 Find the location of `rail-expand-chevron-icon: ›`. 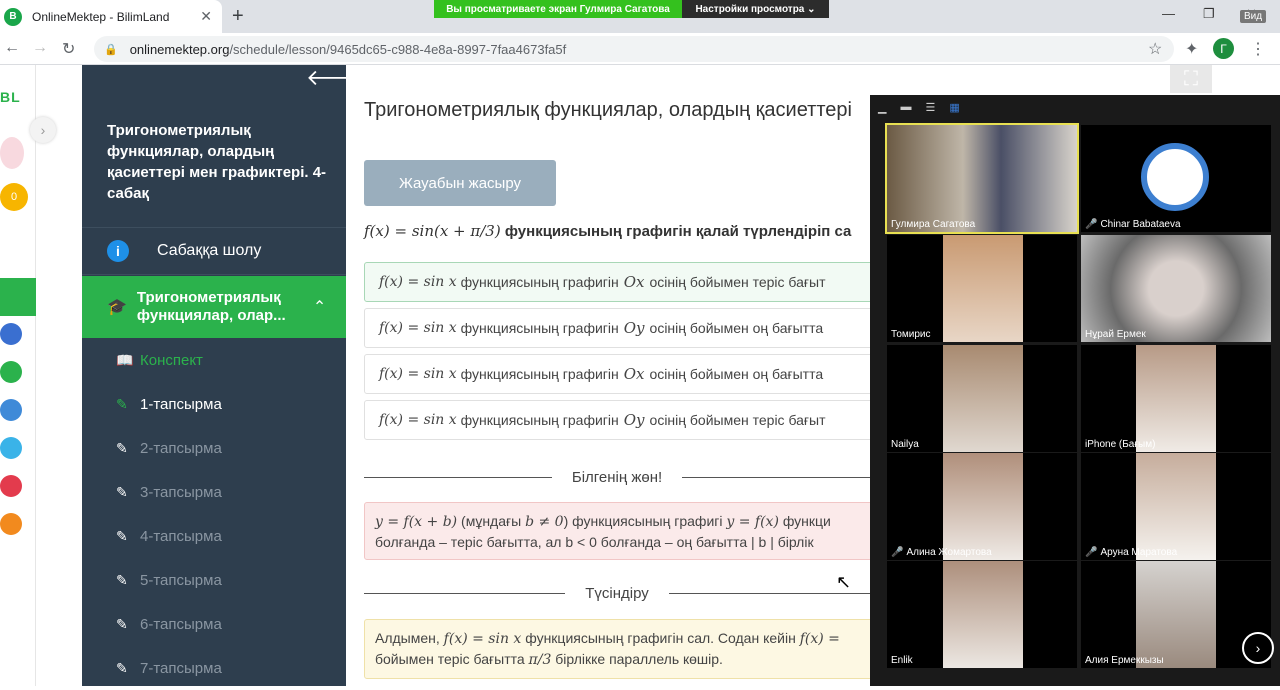

rail-expand-chevron-icon: › is located at coordinates (43, 130).